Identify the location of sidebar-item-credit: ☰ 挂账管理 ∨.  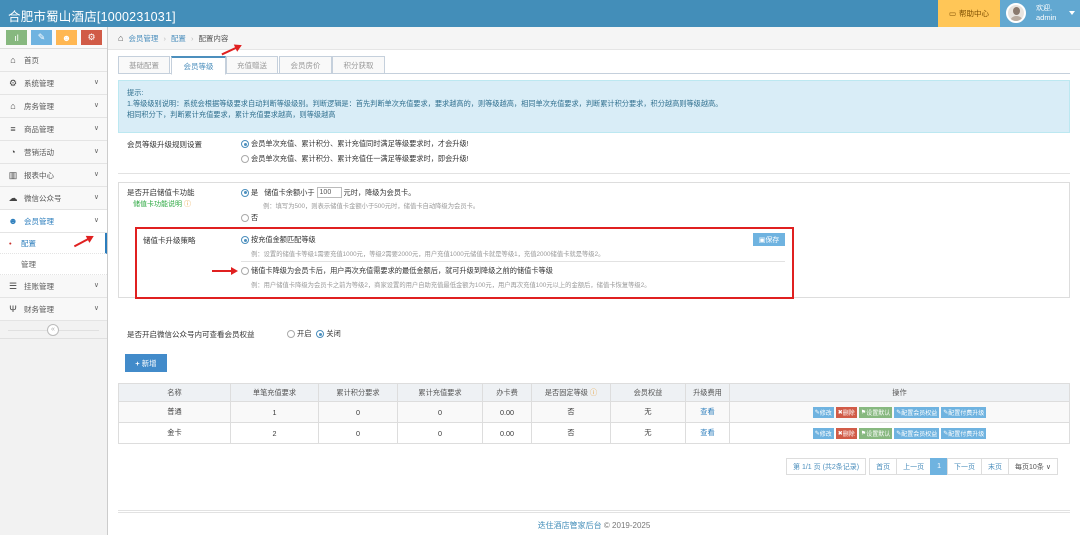
(53, 286).